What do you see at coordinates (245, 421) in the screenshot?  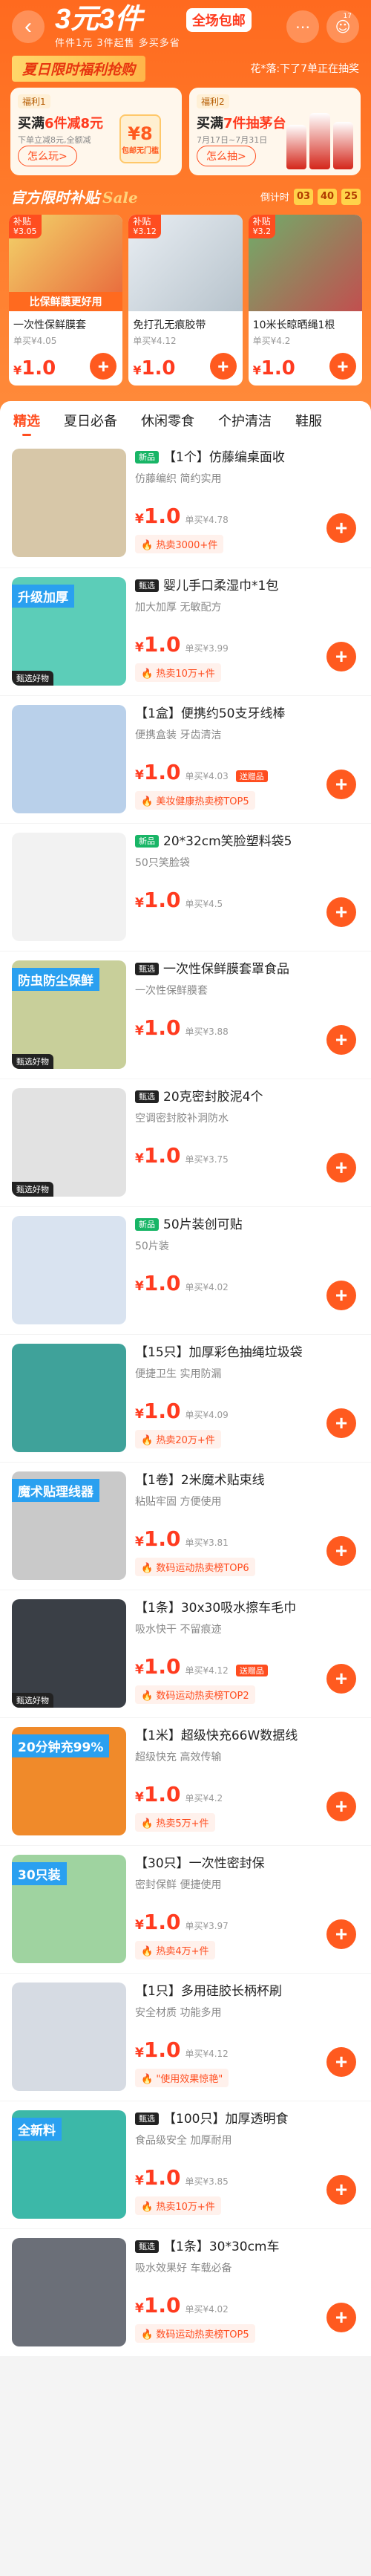 I see `tab-personal-care: 个护清洁` at bounding box center [245, 421].